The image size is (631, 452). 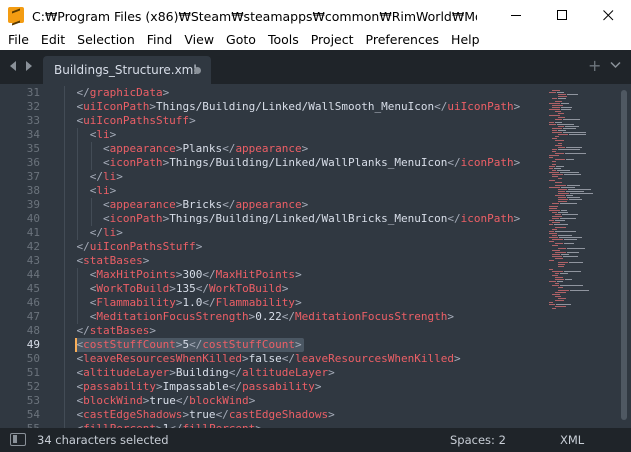 What do you see at coordinates (241, 40) in the screenshot?
I see `menu-goto: Goto` at bounding box center [241, 40].